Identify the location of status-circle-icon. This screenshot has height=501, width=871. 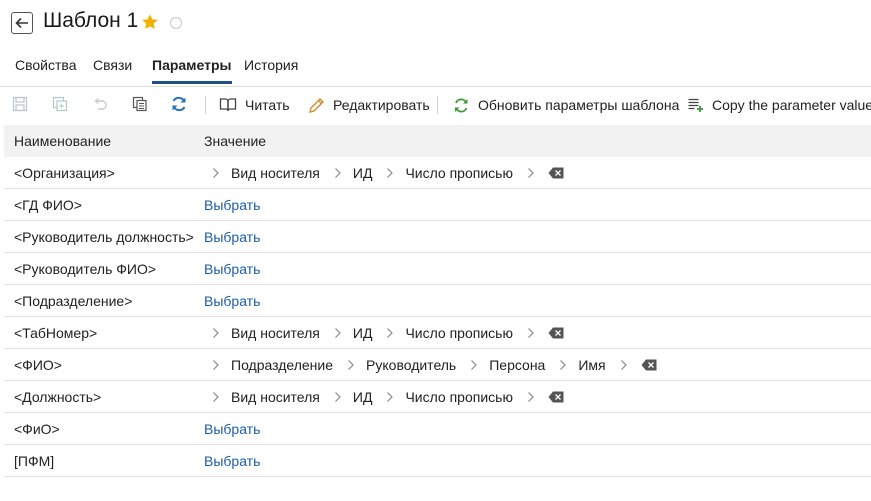
(176, 23).